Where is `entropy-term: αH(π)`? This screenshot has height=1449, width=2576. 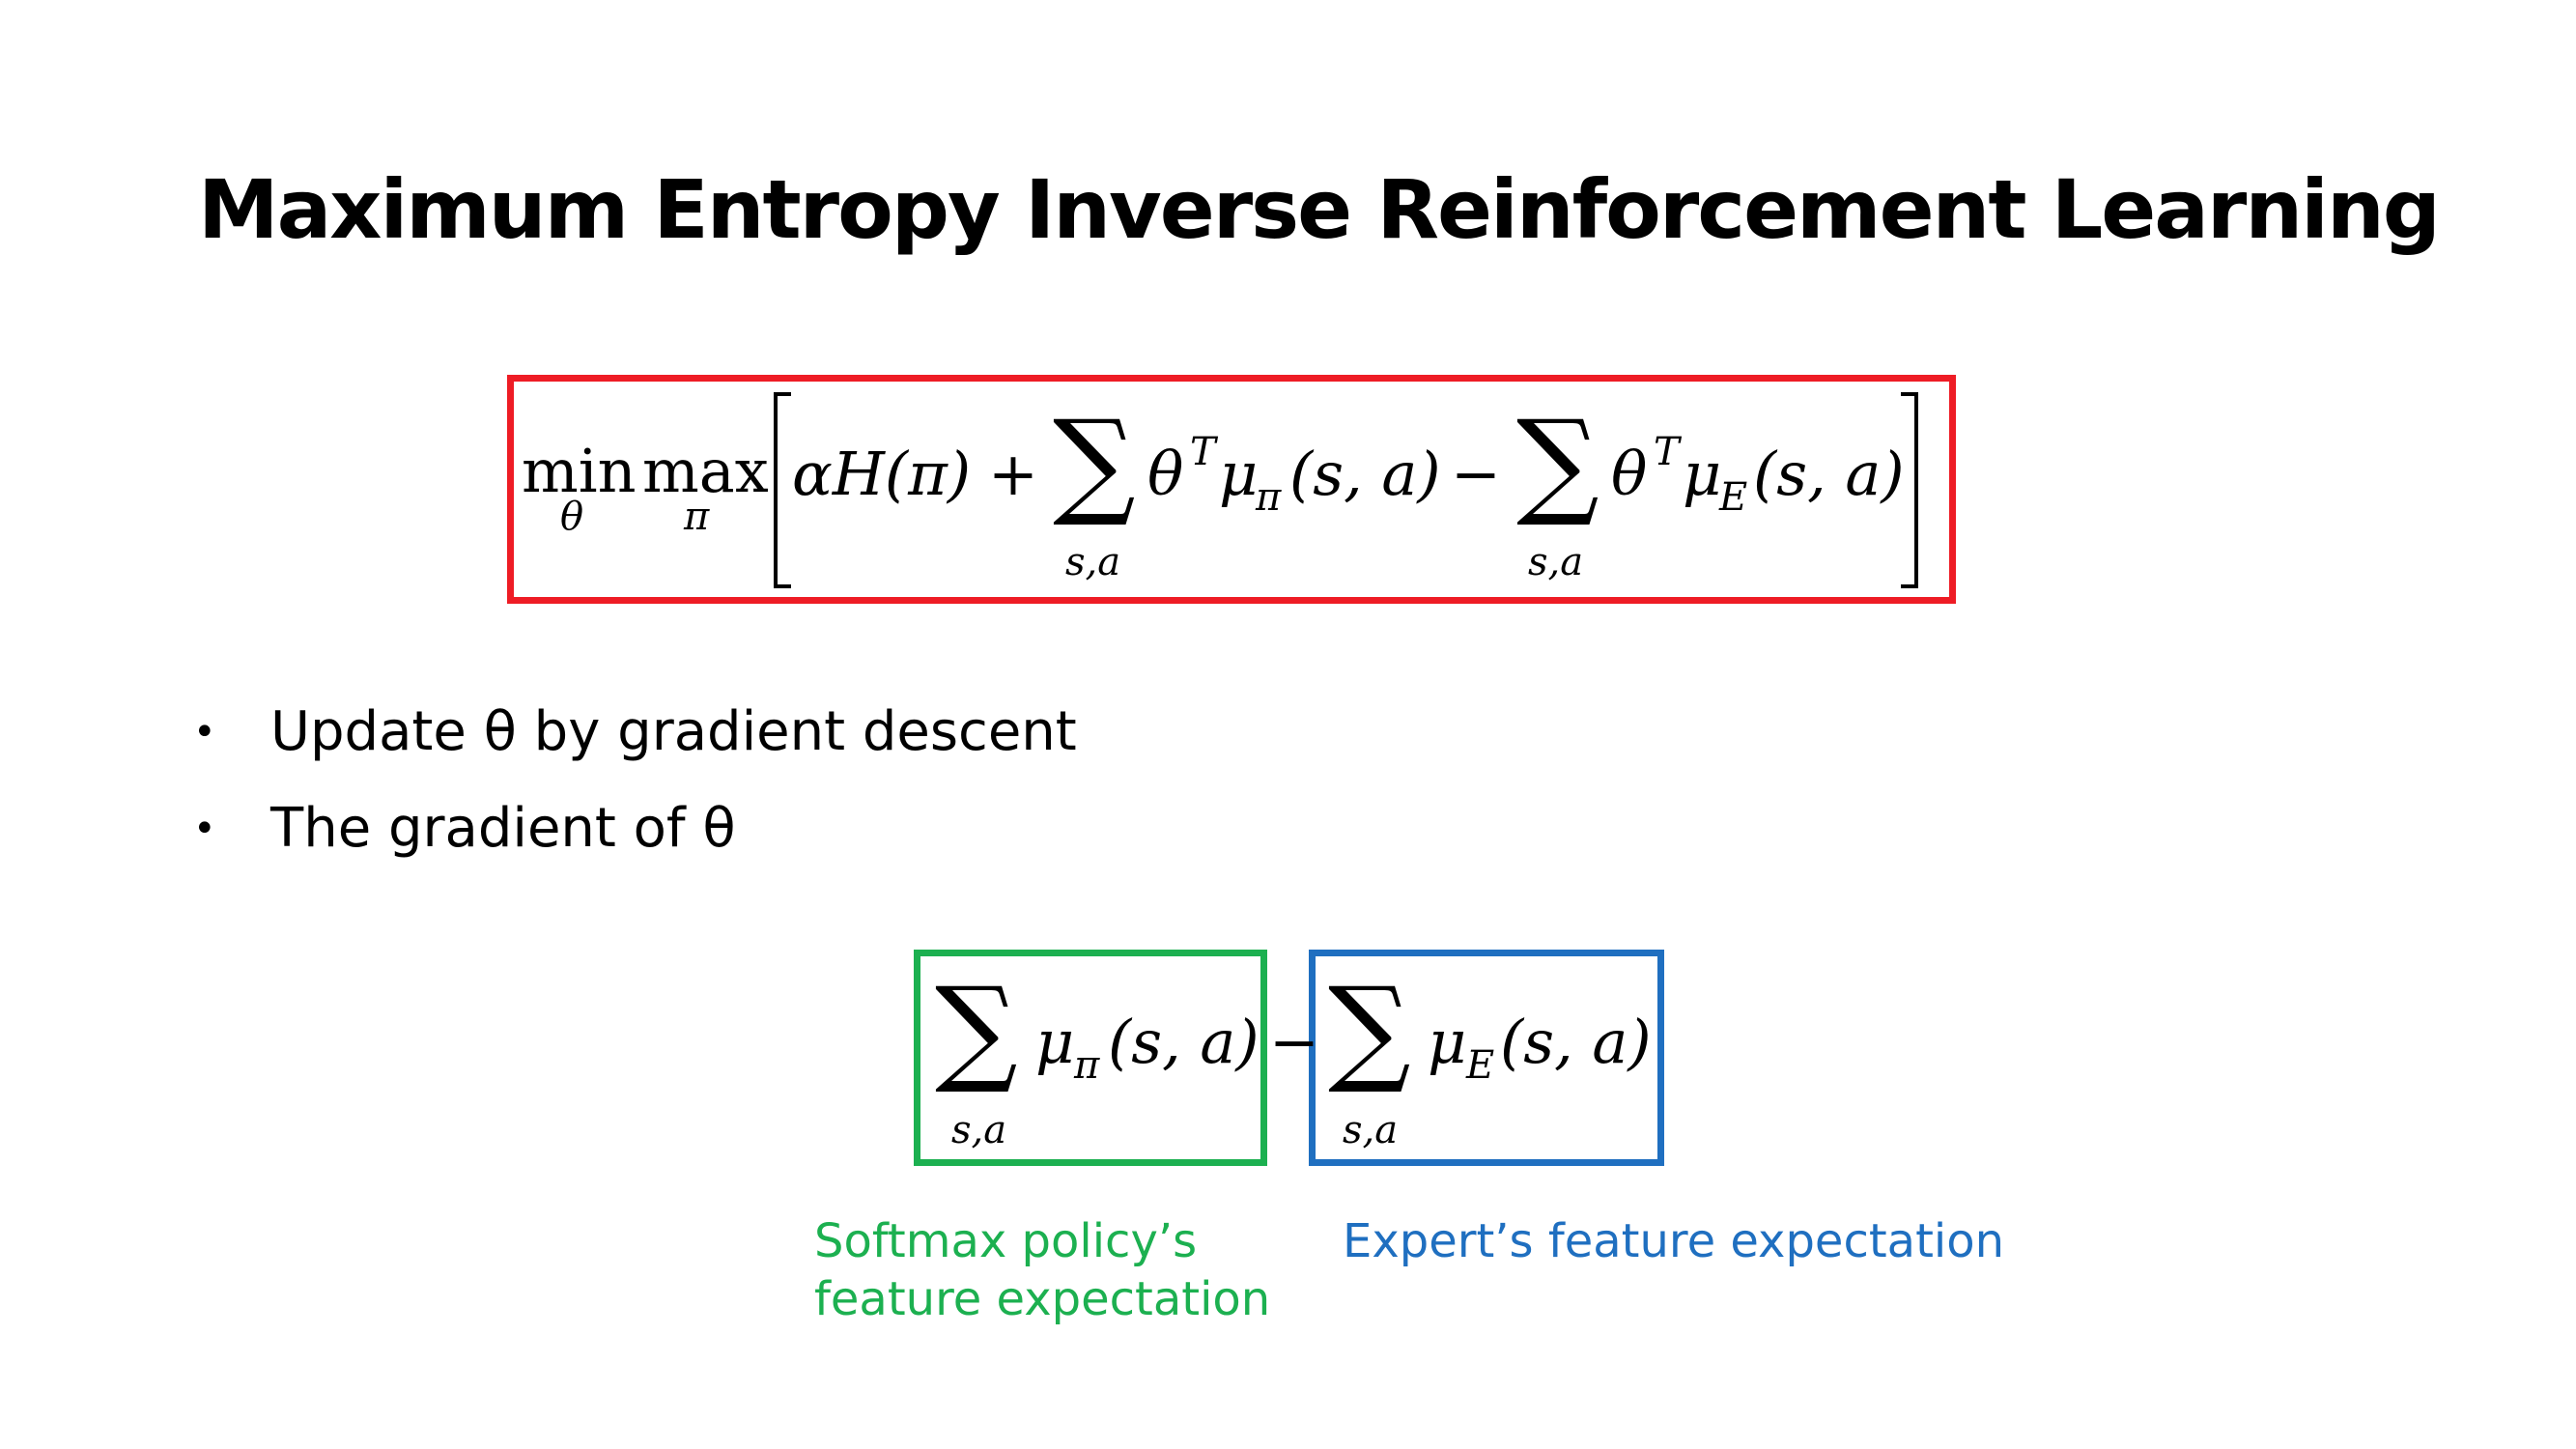 entropy-term: αH(π) is located at coordinates (882, 474).